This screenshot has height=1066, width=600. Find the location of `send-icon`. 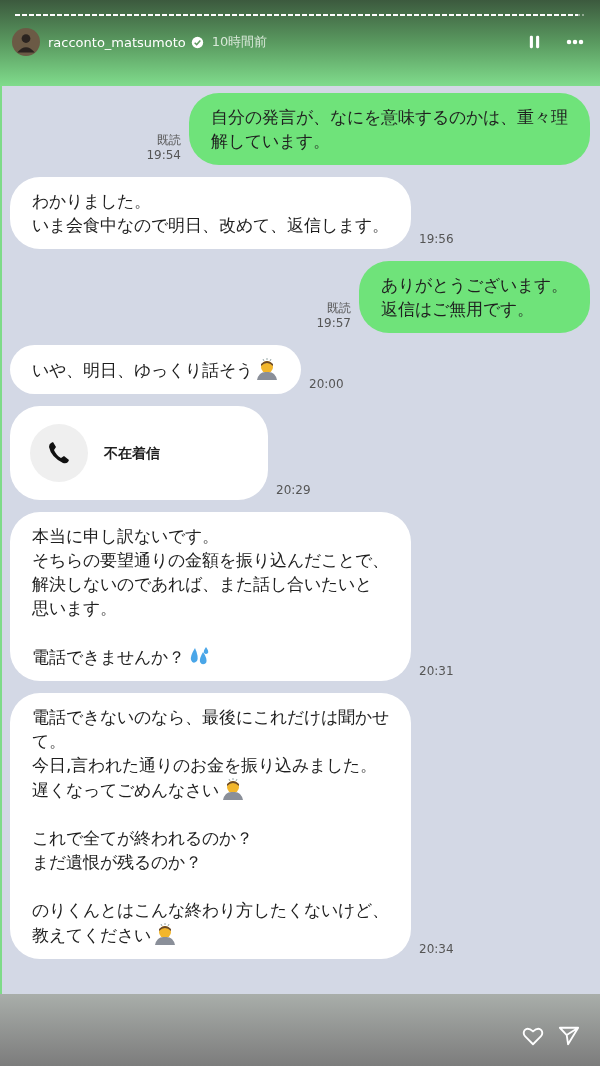

send-icon is located at coordinates (569, 1036).